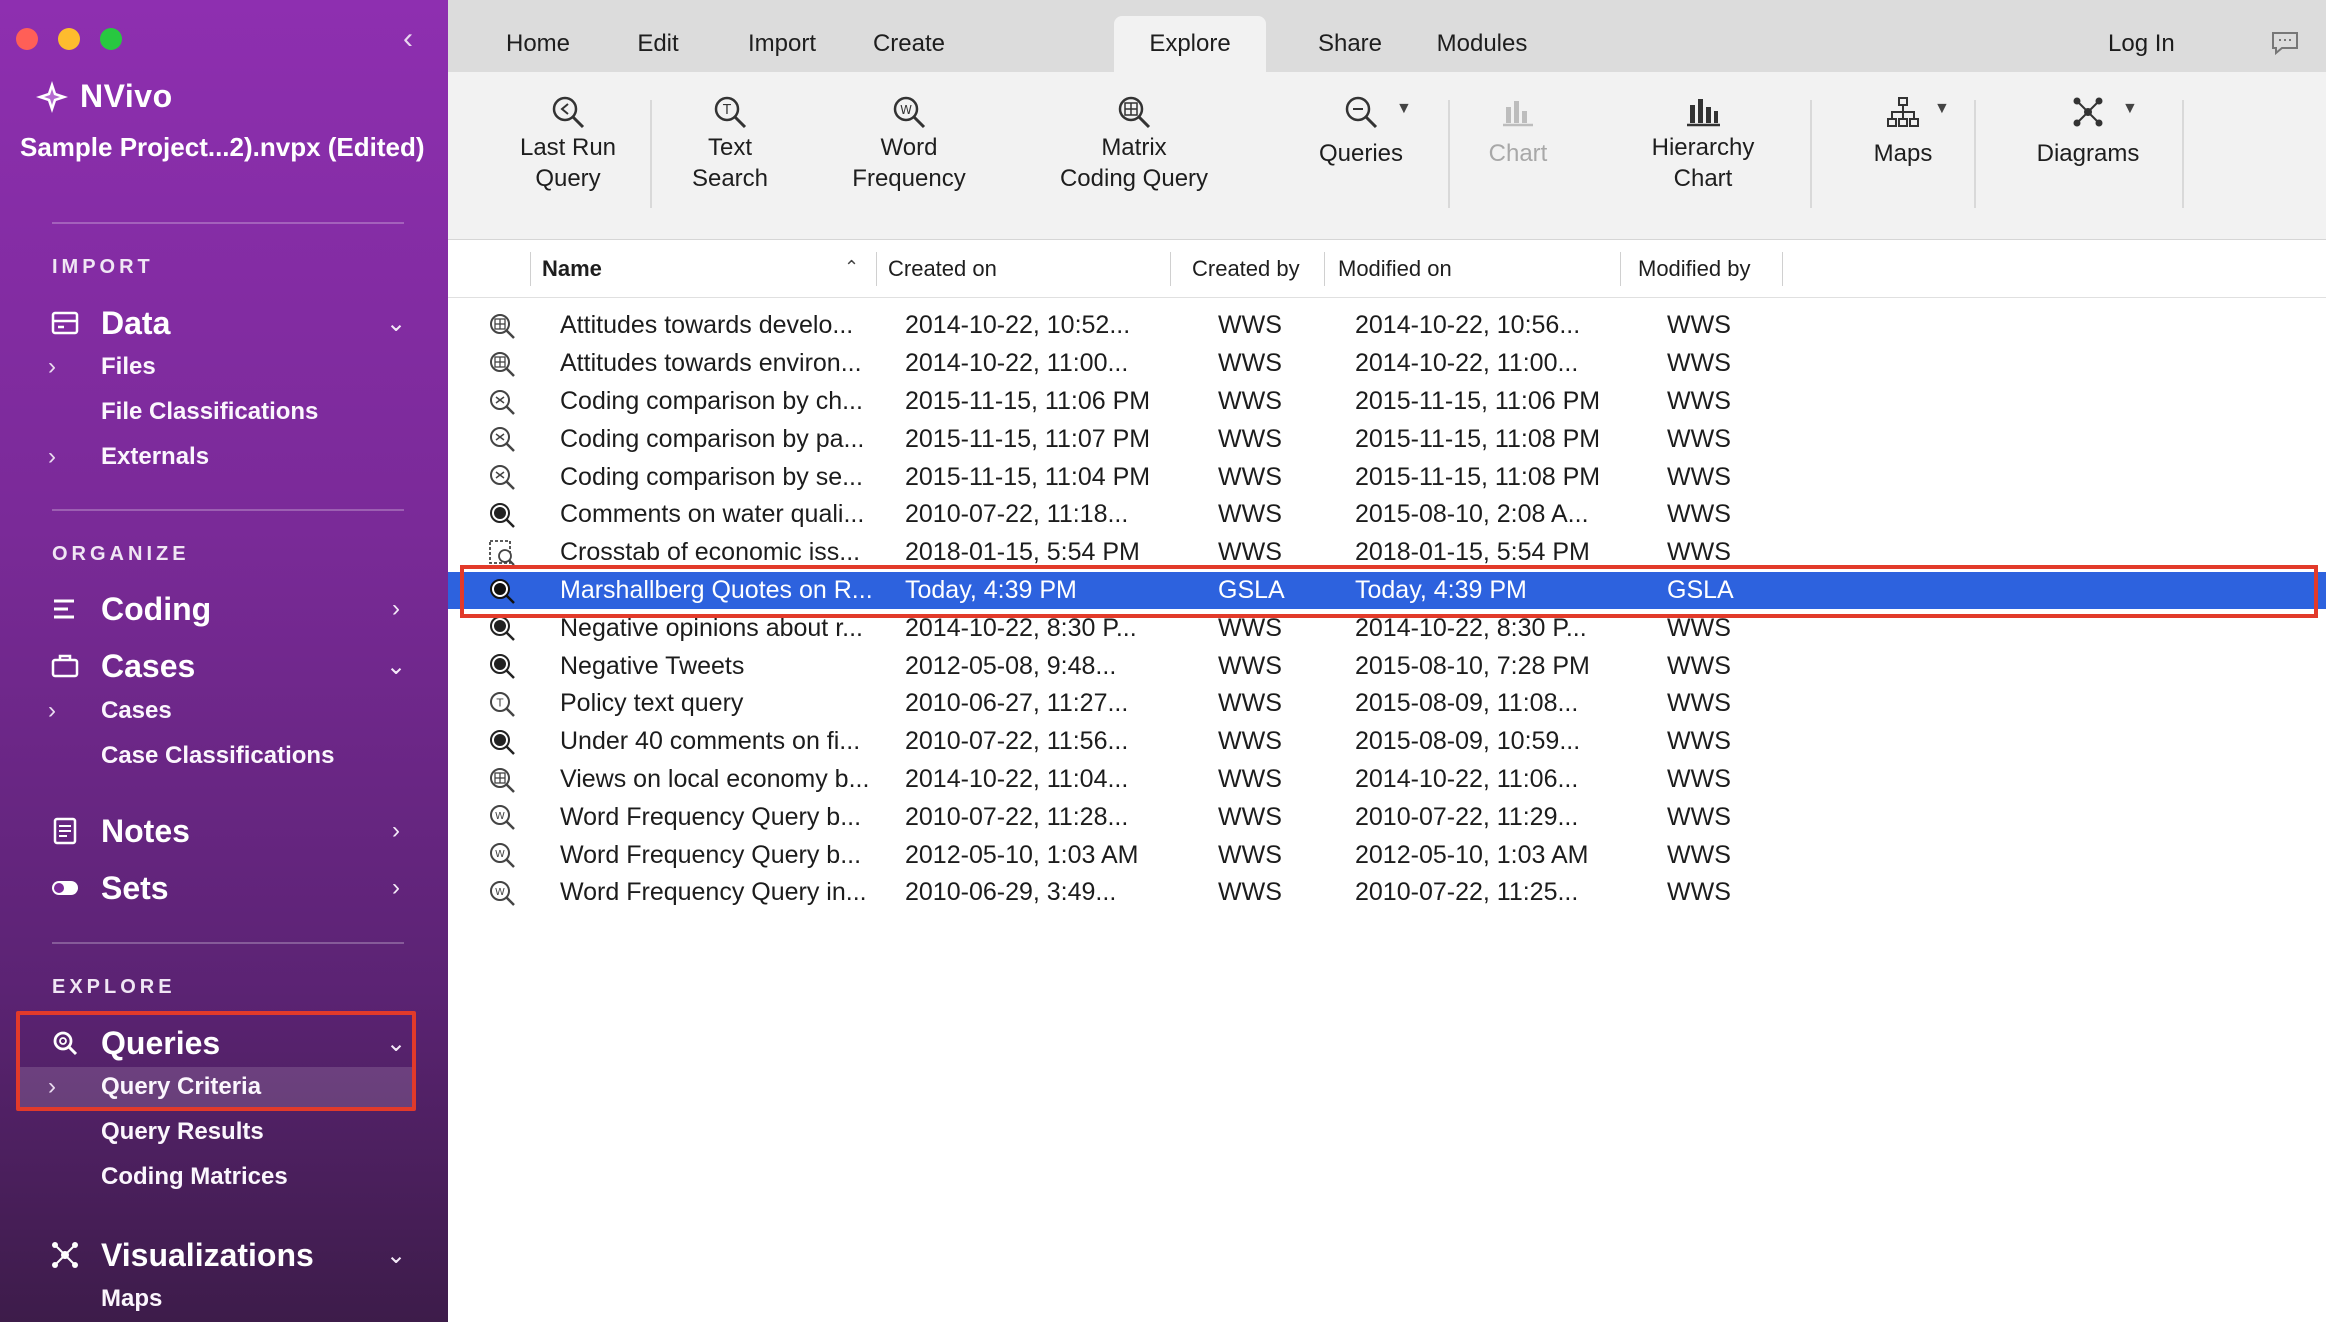  I want to click on last-run-query-button: Last Run Query, so click(568, 143).